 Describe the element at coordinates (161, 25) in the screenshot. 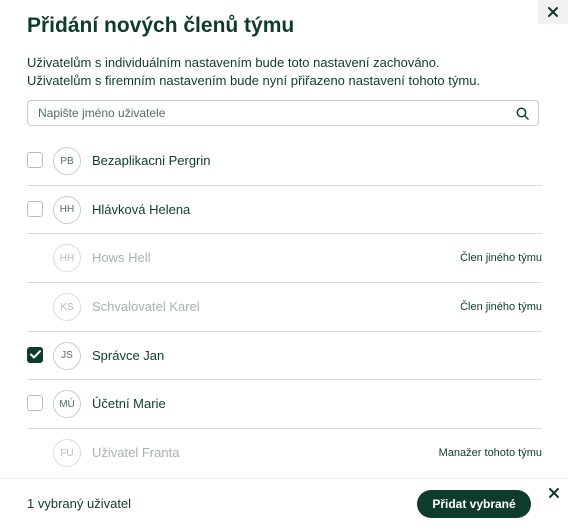

I see `dialog-title: Přidání nových členů týmu` at that location.